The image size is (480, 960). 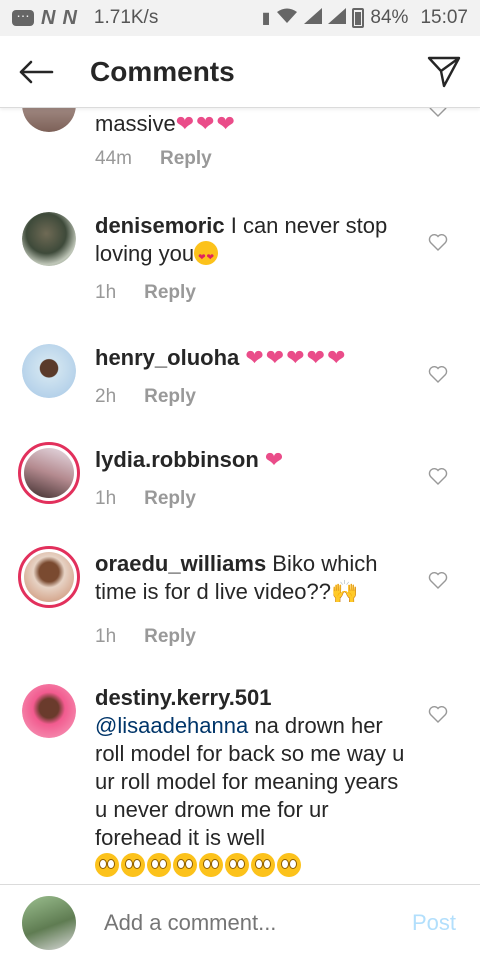 I want to click on mention-link: @lisaadehanna, so click(x=171, y=725).